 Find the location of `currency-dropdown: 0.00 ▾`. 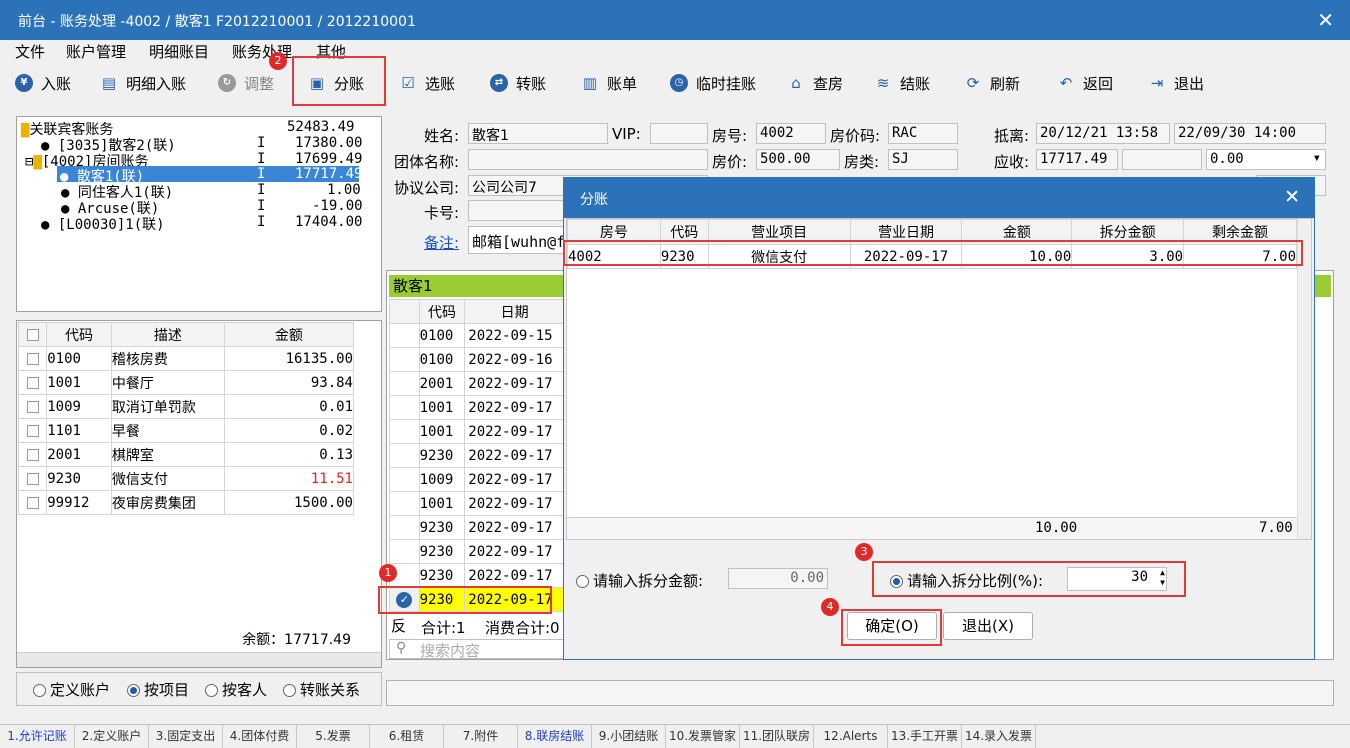

currency-dropdown: 0.00 ▾ is located at coordinates (1266, 159).